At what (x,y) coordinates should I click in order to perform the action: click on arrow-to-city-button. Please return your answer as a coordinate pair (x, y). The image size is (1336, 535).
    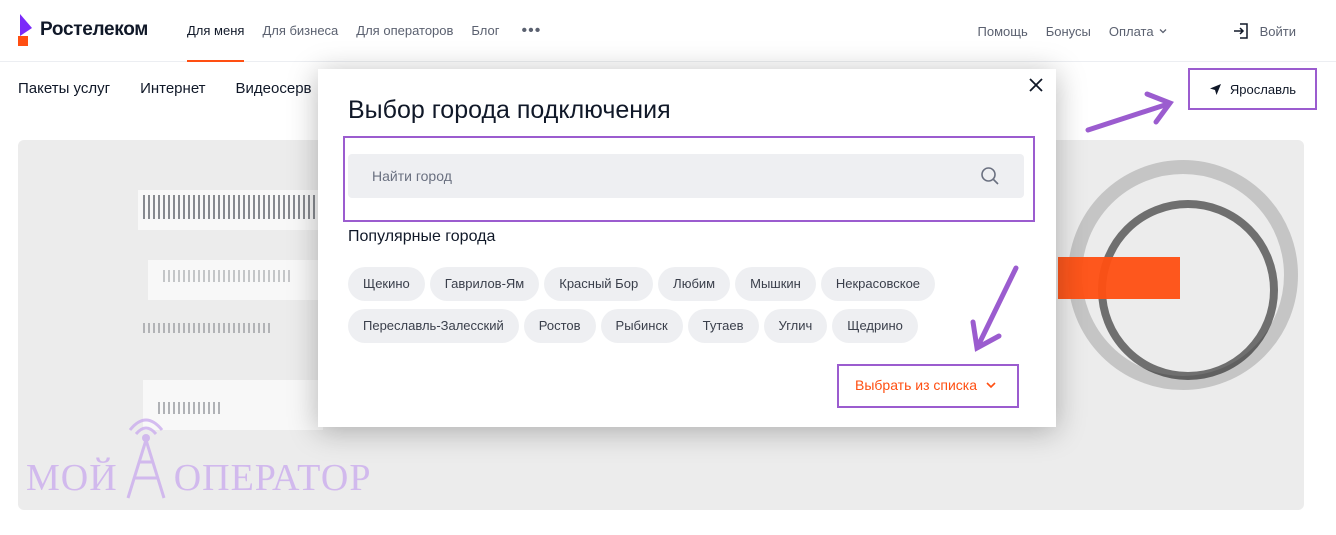
    Looking at the image, I should click on (1129, 112).